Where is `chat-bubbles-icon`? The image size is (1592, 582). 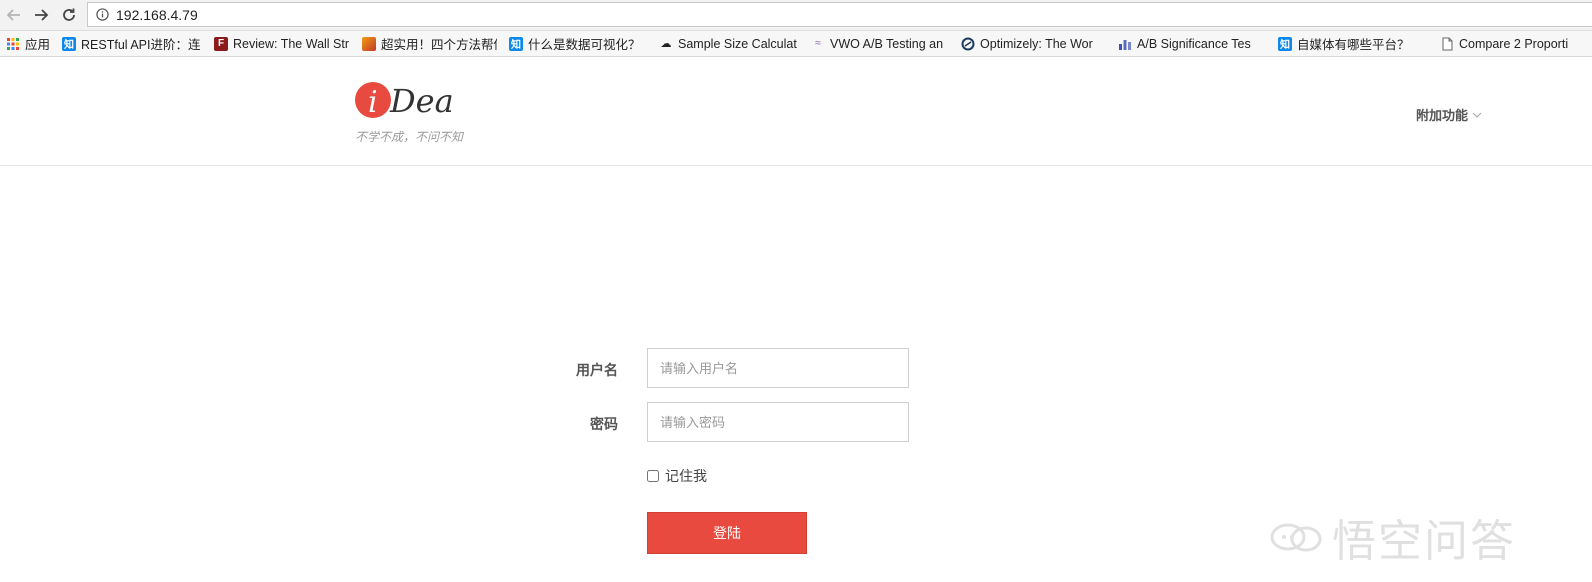
chat-bubbles-icon is located at coordinates (1296, 537).